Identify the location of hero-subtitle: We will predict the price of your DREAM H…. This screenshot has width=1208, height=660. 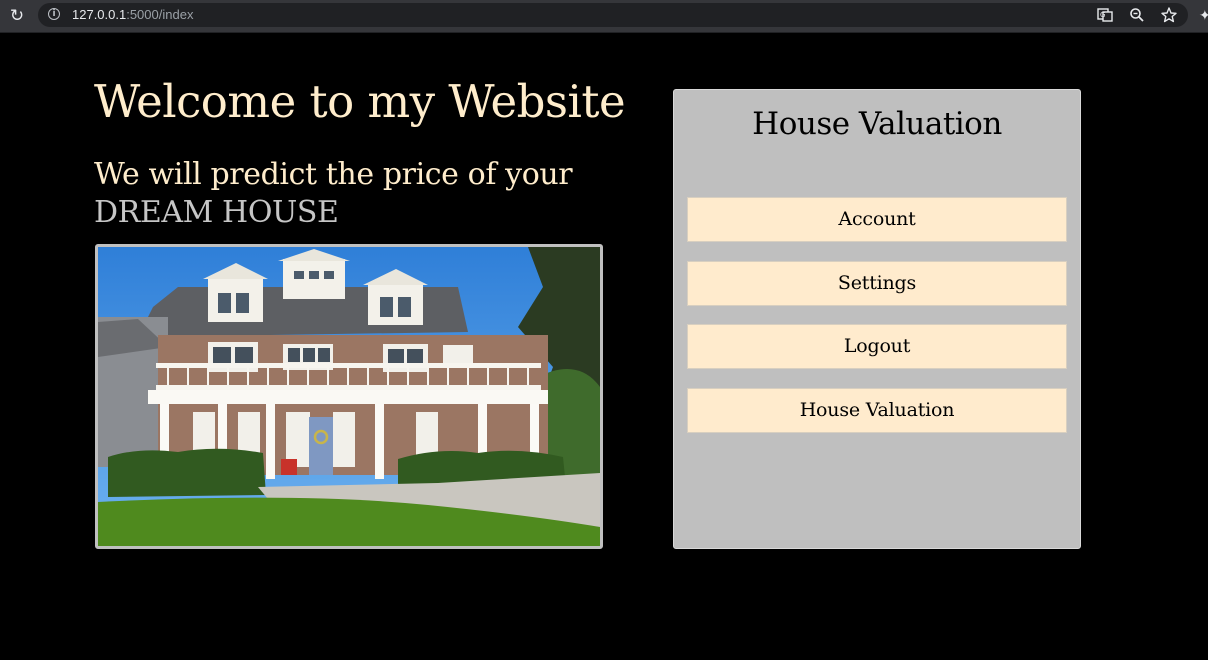
(354, 194).